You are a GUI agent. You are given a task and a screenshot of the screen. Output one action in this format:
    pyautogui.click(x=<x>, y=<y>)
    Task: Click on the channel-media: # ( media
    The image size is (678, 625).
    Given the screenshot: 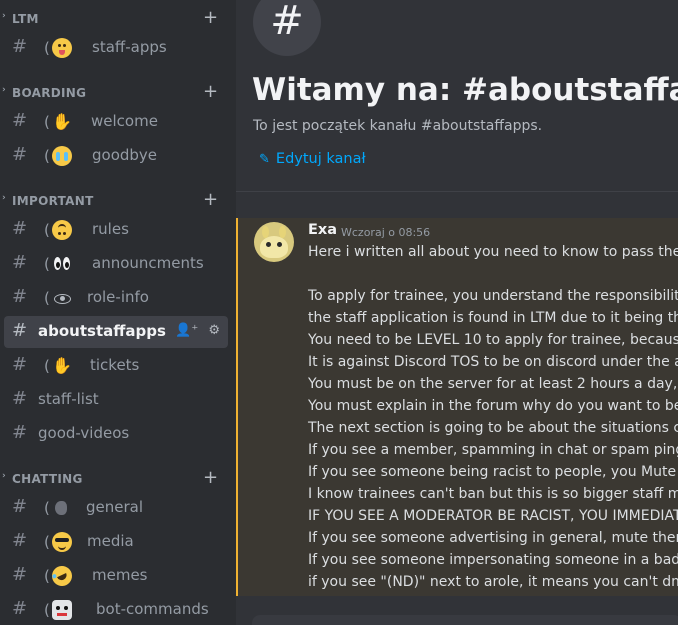 What is the action you would take?
    pyautogui.click(x=116, y=542)
    